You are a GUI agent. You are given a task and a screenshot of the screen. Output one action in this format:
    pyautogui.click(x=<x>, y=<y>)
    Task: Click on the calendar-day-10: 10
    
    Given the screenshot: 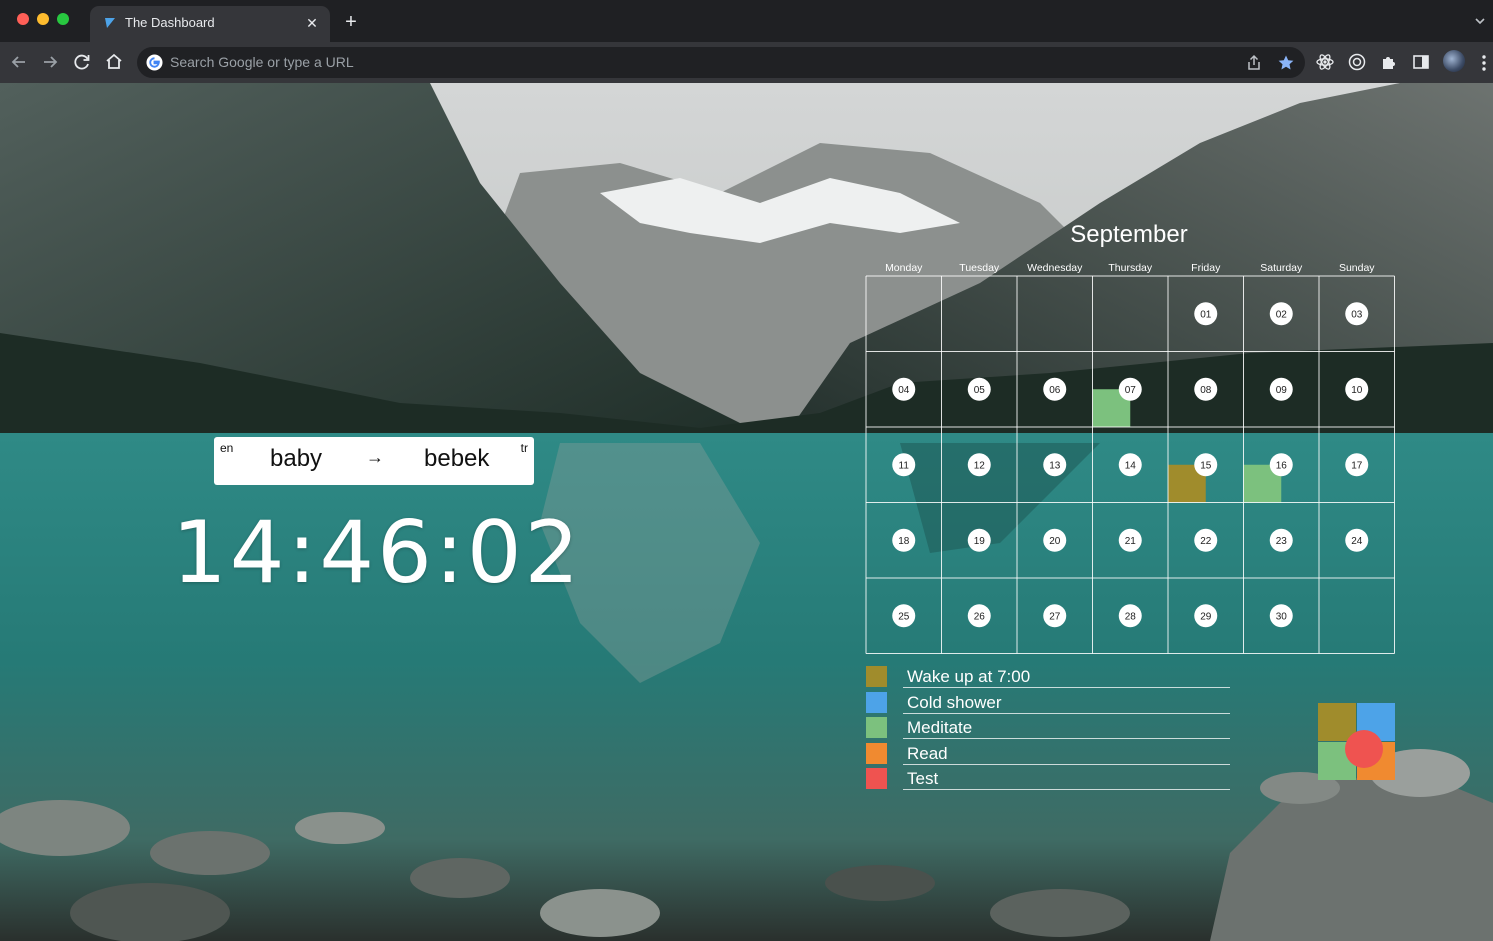 What is the action you would take?
    pyautogui.click(x=1357, y=389)
    